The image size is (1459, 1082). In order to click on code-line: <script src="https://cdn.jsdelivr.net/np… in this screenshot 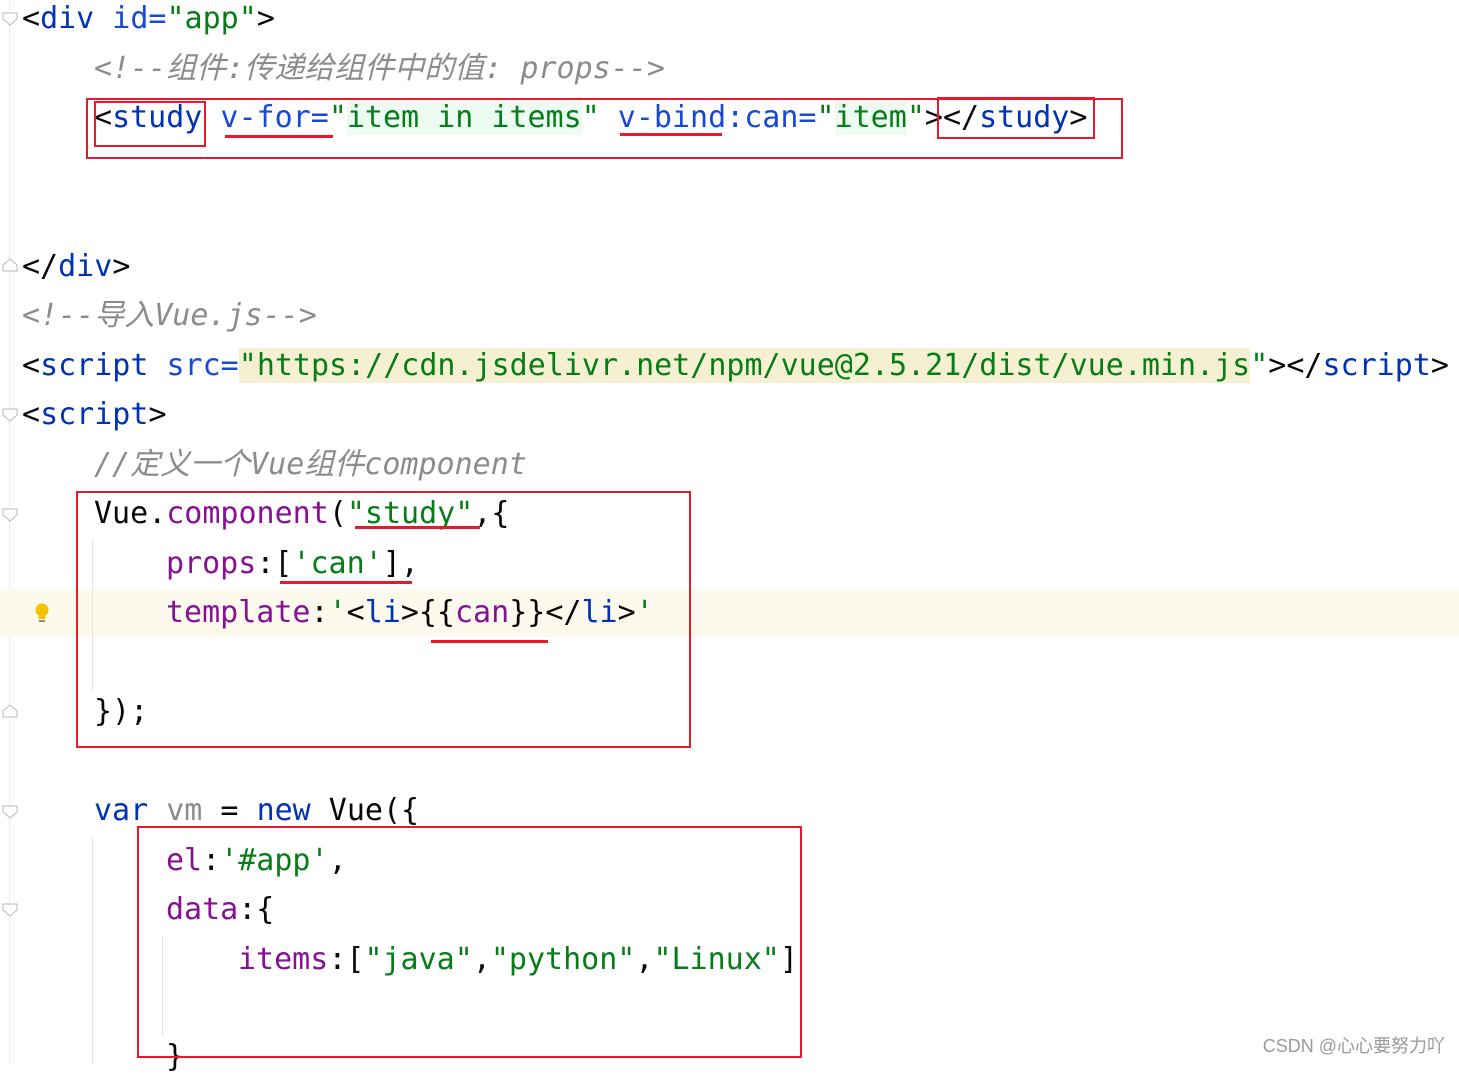, I will do `click(735, 366)`.